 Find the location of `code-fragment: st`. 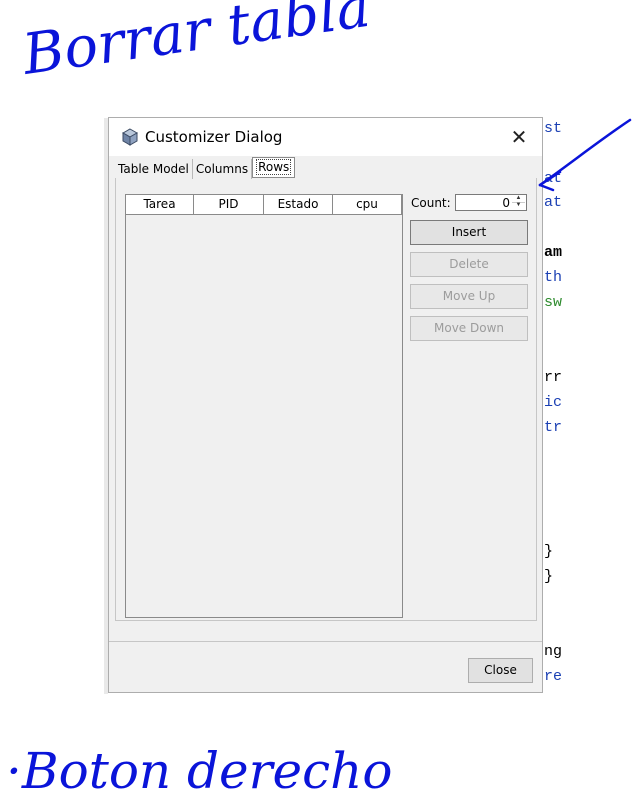

code-fragment: st is located at coordinates (553, 128).